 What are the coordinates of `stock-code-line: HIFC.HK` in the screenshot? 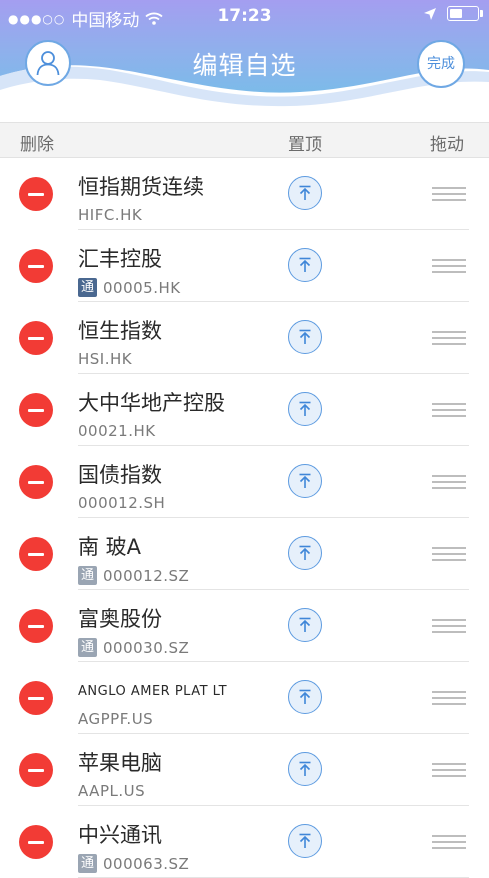 It's located at (110, 215).